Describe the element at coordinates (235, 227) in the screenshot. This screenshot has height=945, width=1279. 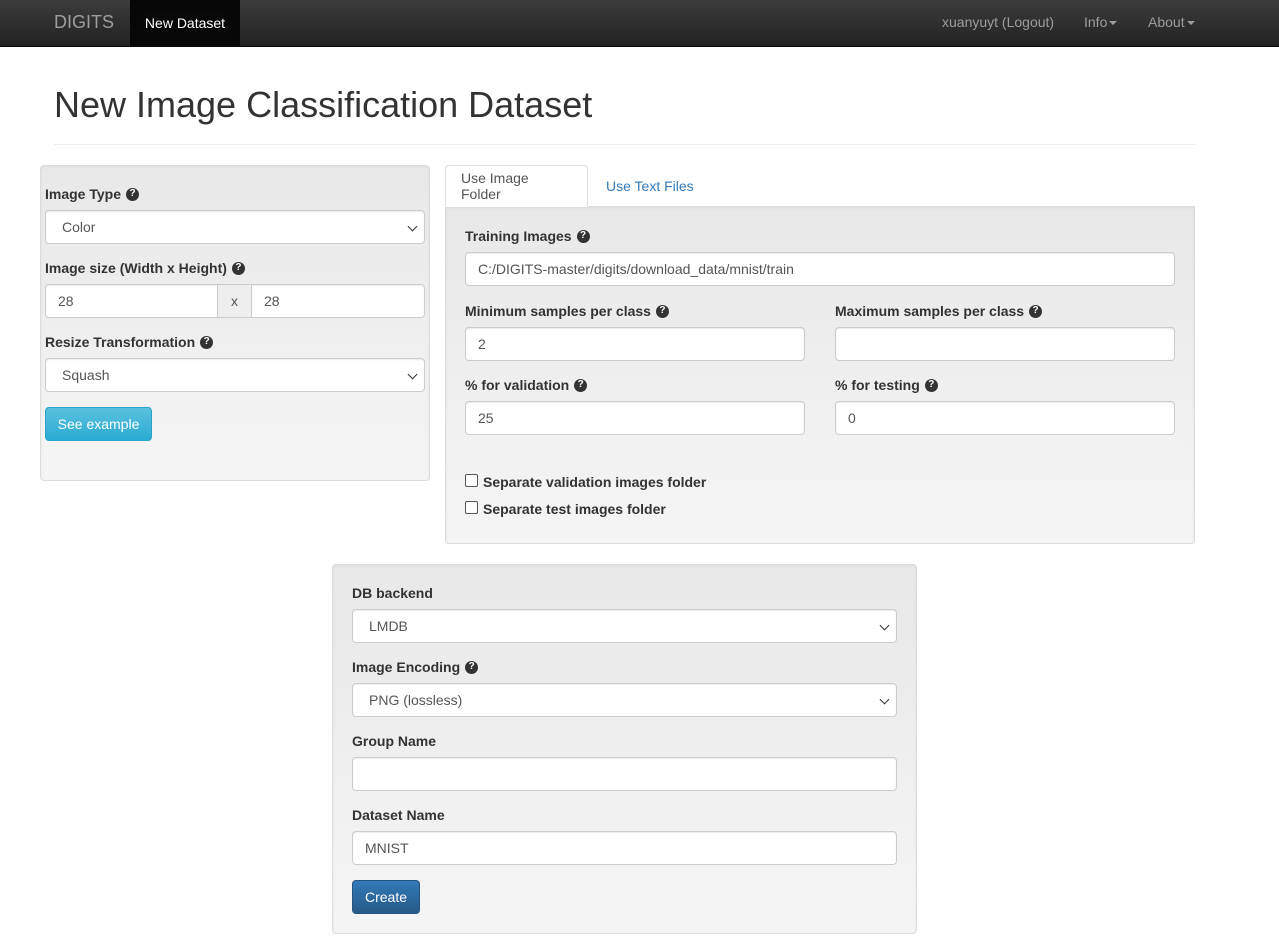
I see `image-type-select: Color` at that location.